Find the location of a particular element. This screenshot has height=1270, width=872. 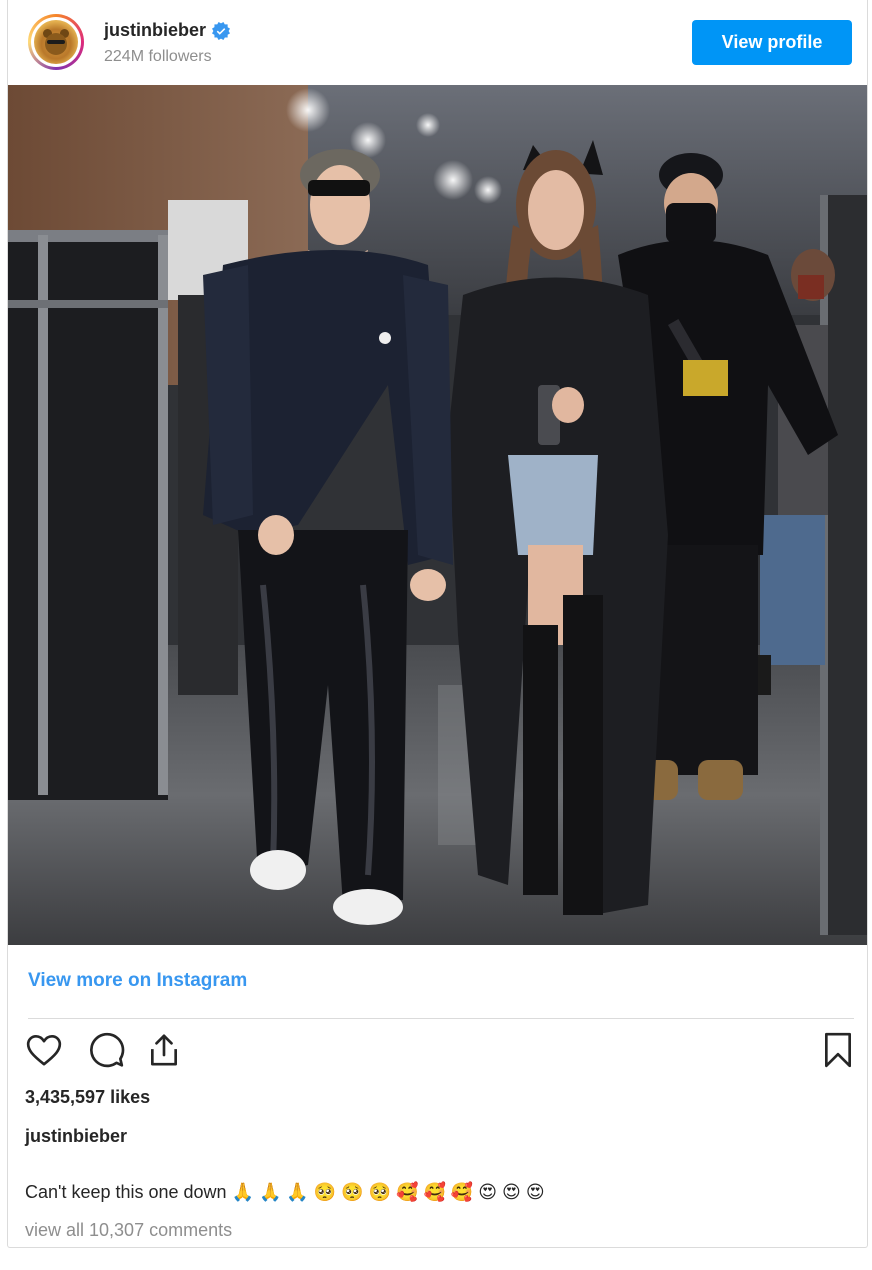

share-icon is located at coordinates (164, 1050).